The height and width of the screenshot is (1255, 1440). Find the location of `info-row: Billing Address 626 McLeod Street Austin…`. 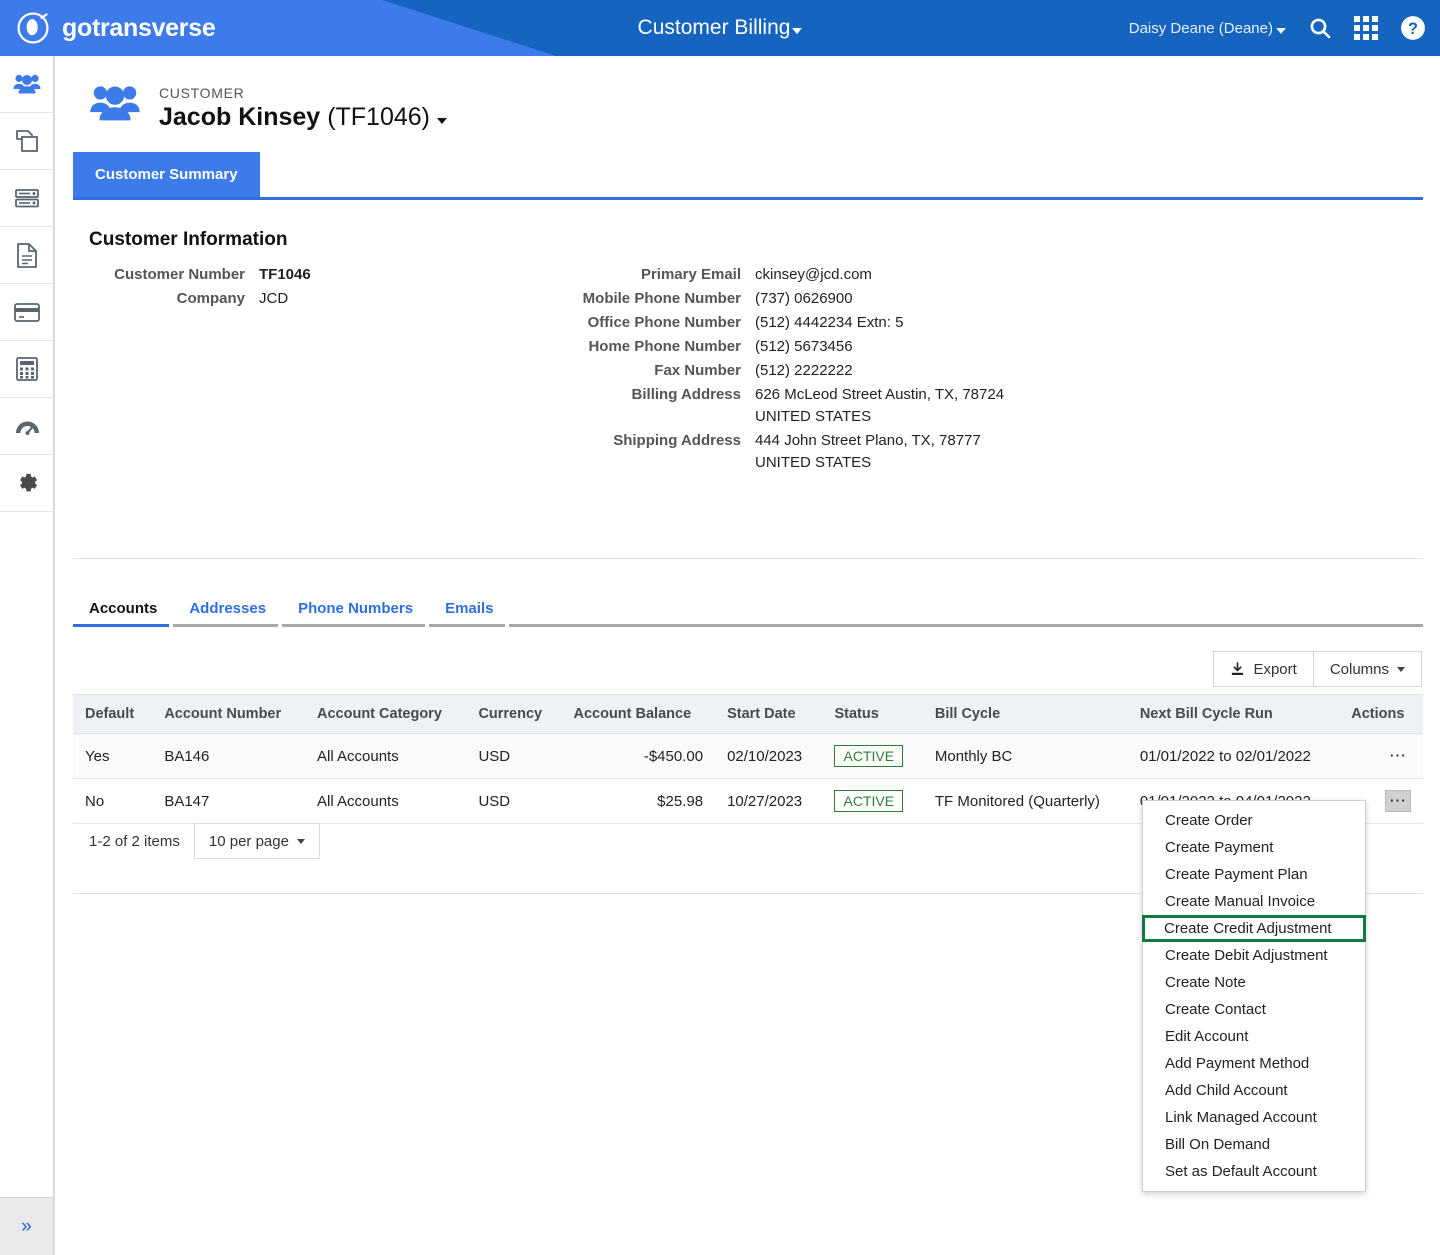

info-row: Billing Address 626 McLeod Street Austin… is located at coordinates (795, 406).